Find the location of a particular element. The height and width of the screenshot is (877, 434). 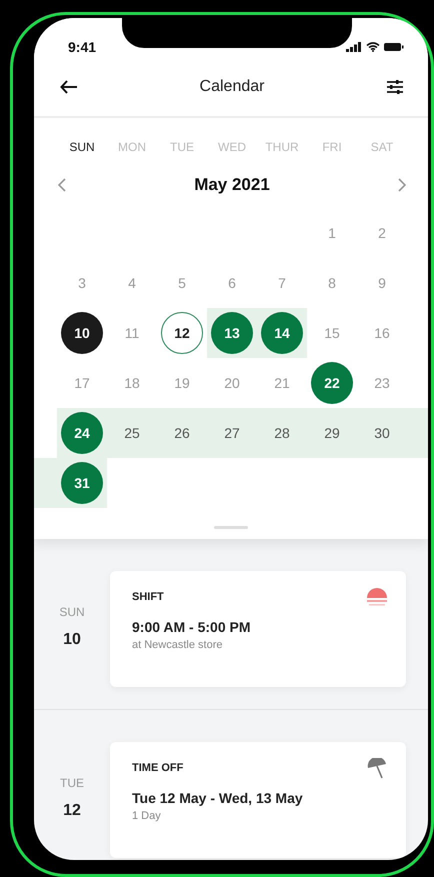

month-title: May 2021 is located at coordinates (232, 185).